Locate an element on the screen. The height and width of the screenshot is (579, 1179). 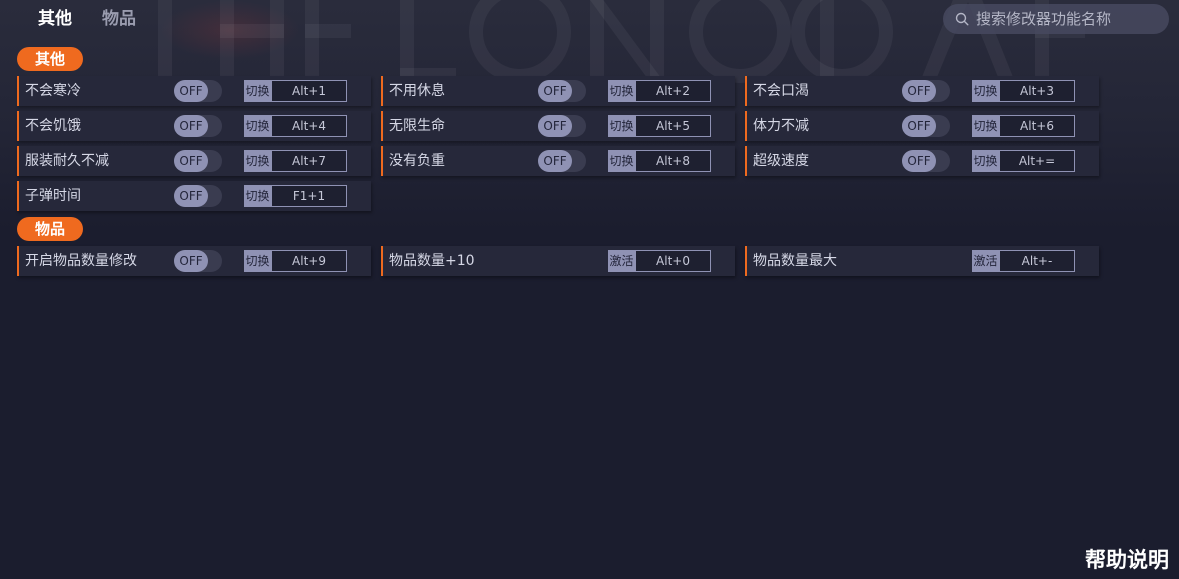
cheat-label: 服装耐久不减 is located at coordinates (67, 161).